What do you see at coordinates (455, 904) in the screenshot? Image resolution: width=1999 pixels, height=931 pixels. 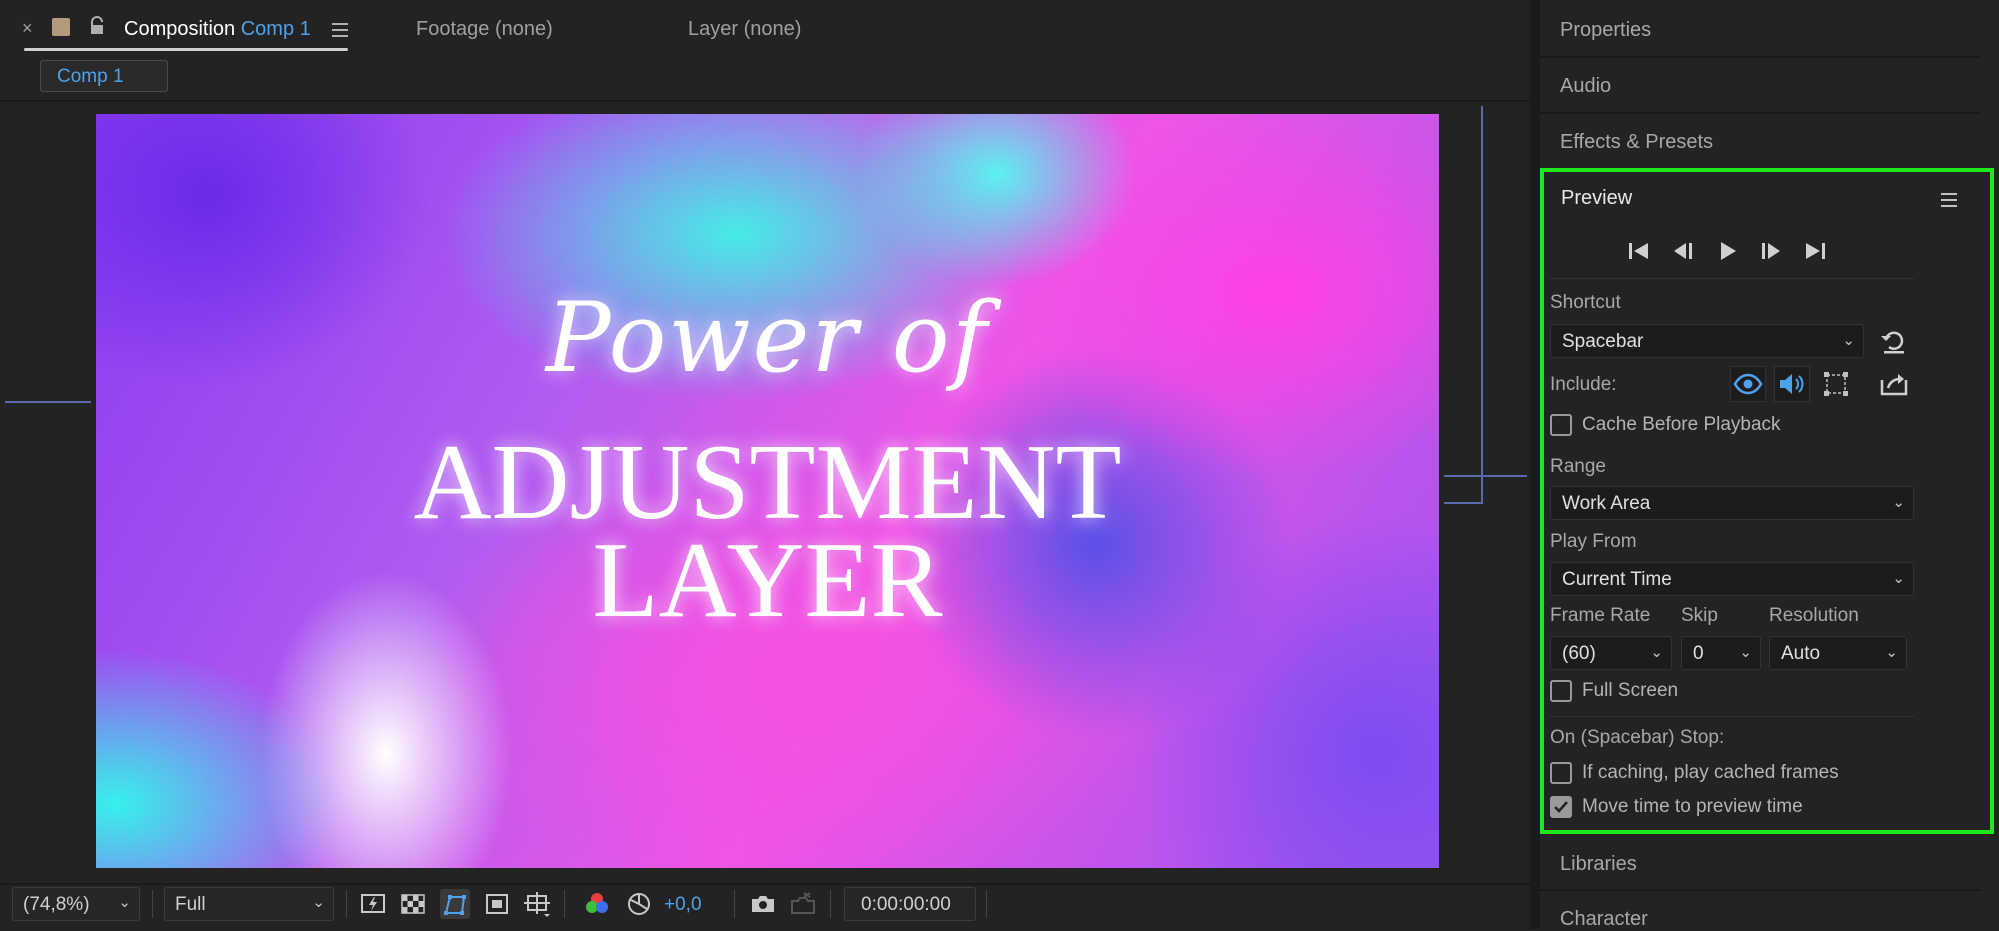 I see `mask-visibility-icon` at bounding box center [455, 904].